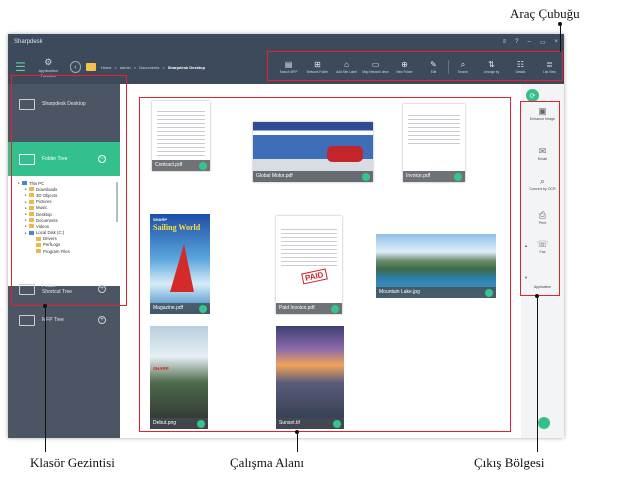 Image resolution: width=634 pixels, height=477 pixels. I want to click on mfp-tree-icon, so click(27, 320).